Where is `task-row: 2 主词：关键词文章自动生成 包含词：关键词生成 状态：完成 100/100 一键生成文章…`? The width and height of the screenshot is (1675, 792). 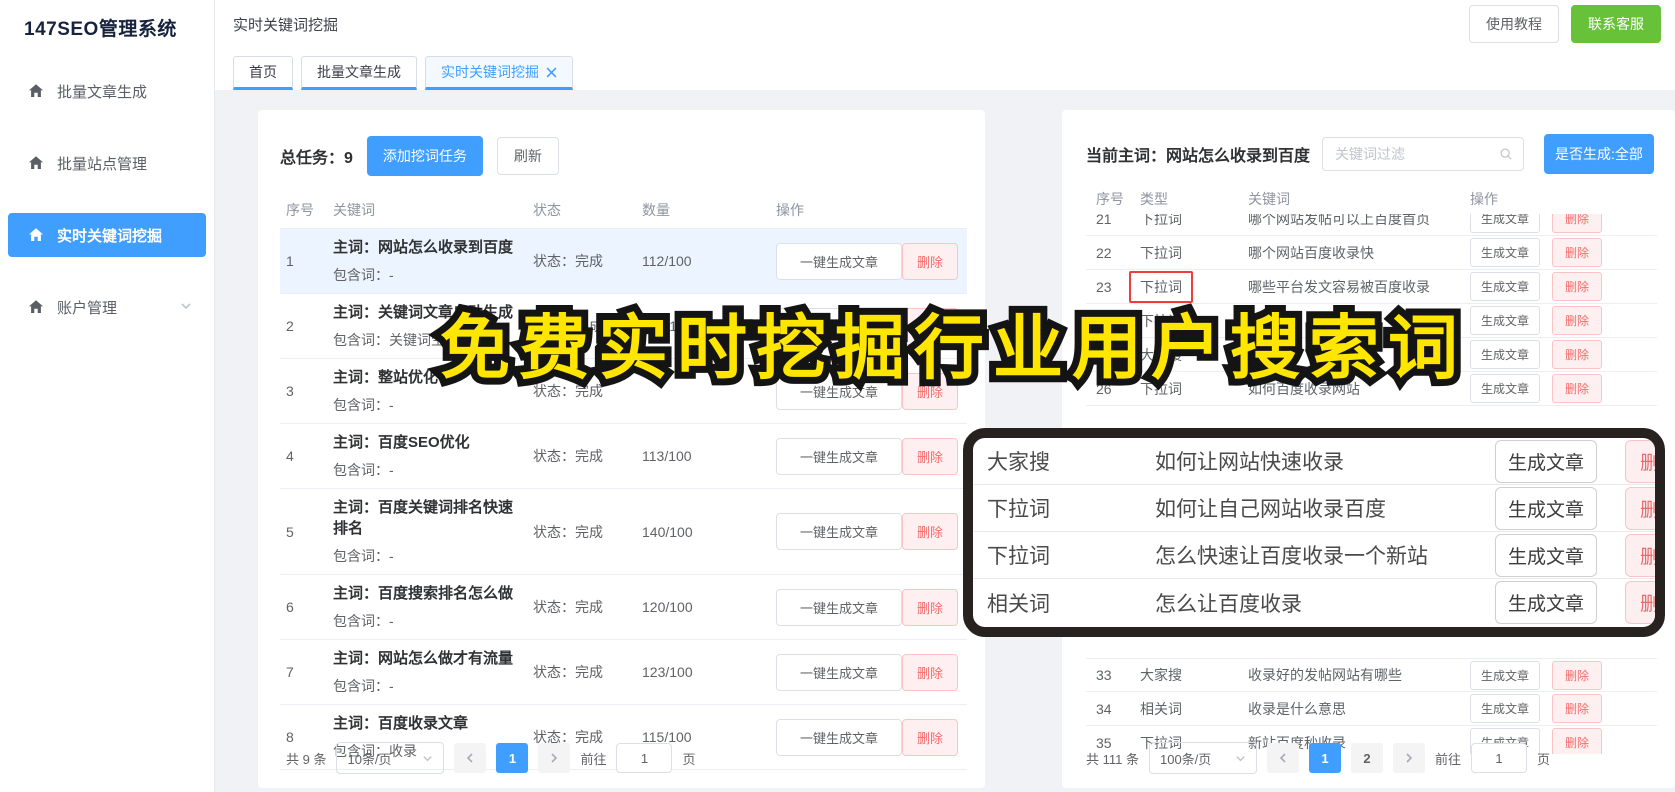 task-row: 2 主词：关键词文章自动生成 包含词：关键词生成 状态：完成 100/100 一键生成文章… is located at coordinates (623, 325).